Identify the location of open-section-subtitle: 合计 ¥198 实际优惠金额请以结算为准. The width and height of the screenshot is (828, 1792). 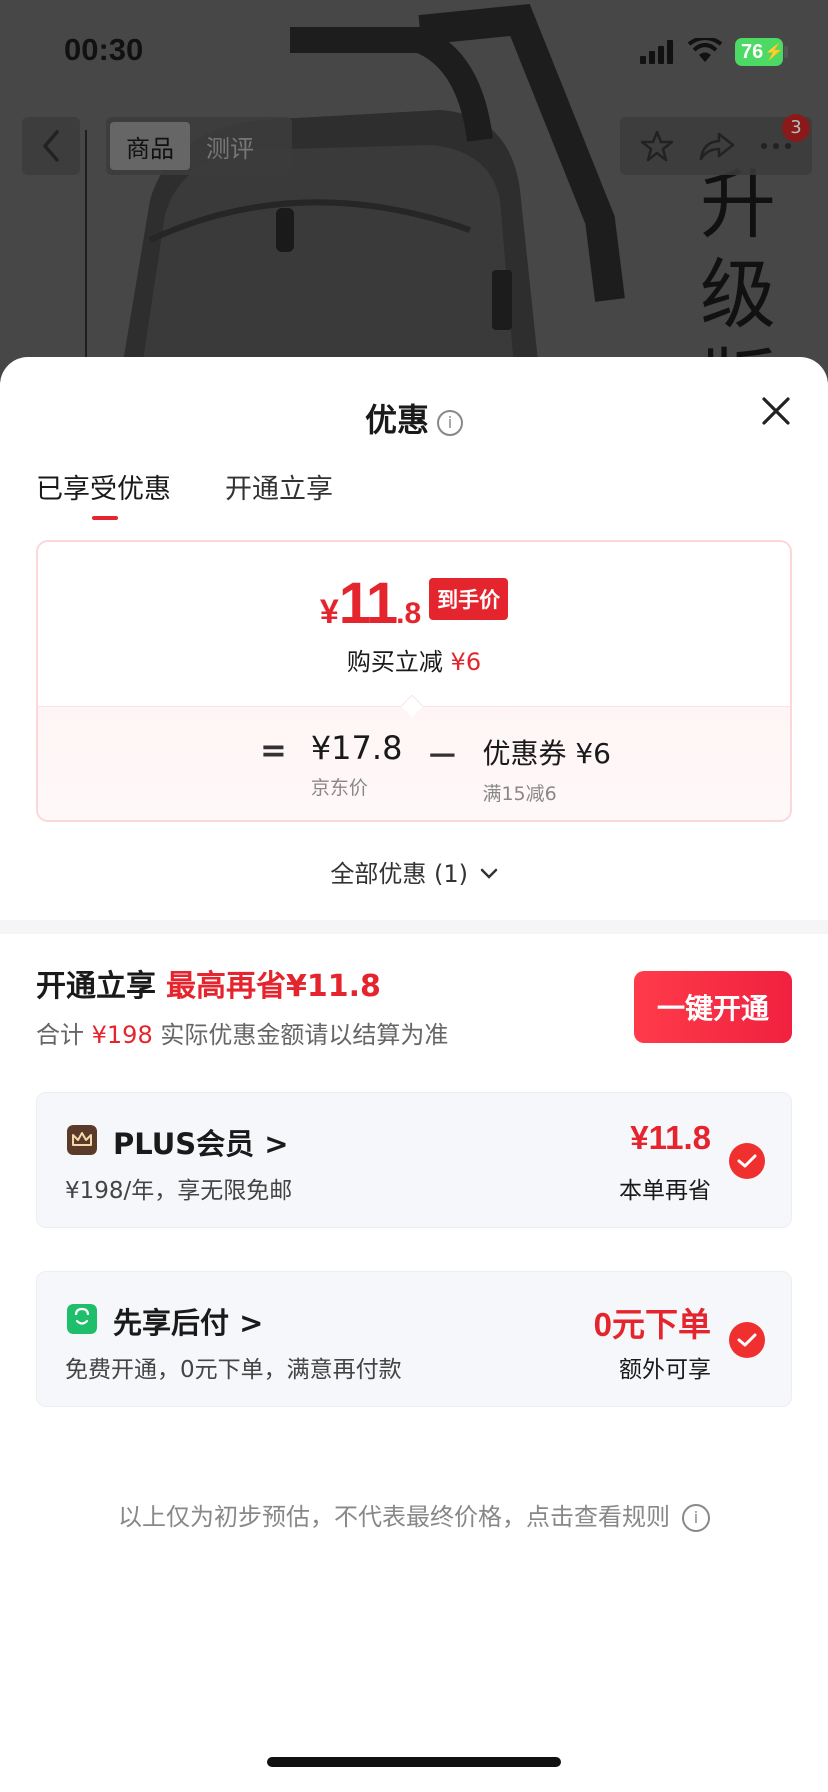
(242, 1032).